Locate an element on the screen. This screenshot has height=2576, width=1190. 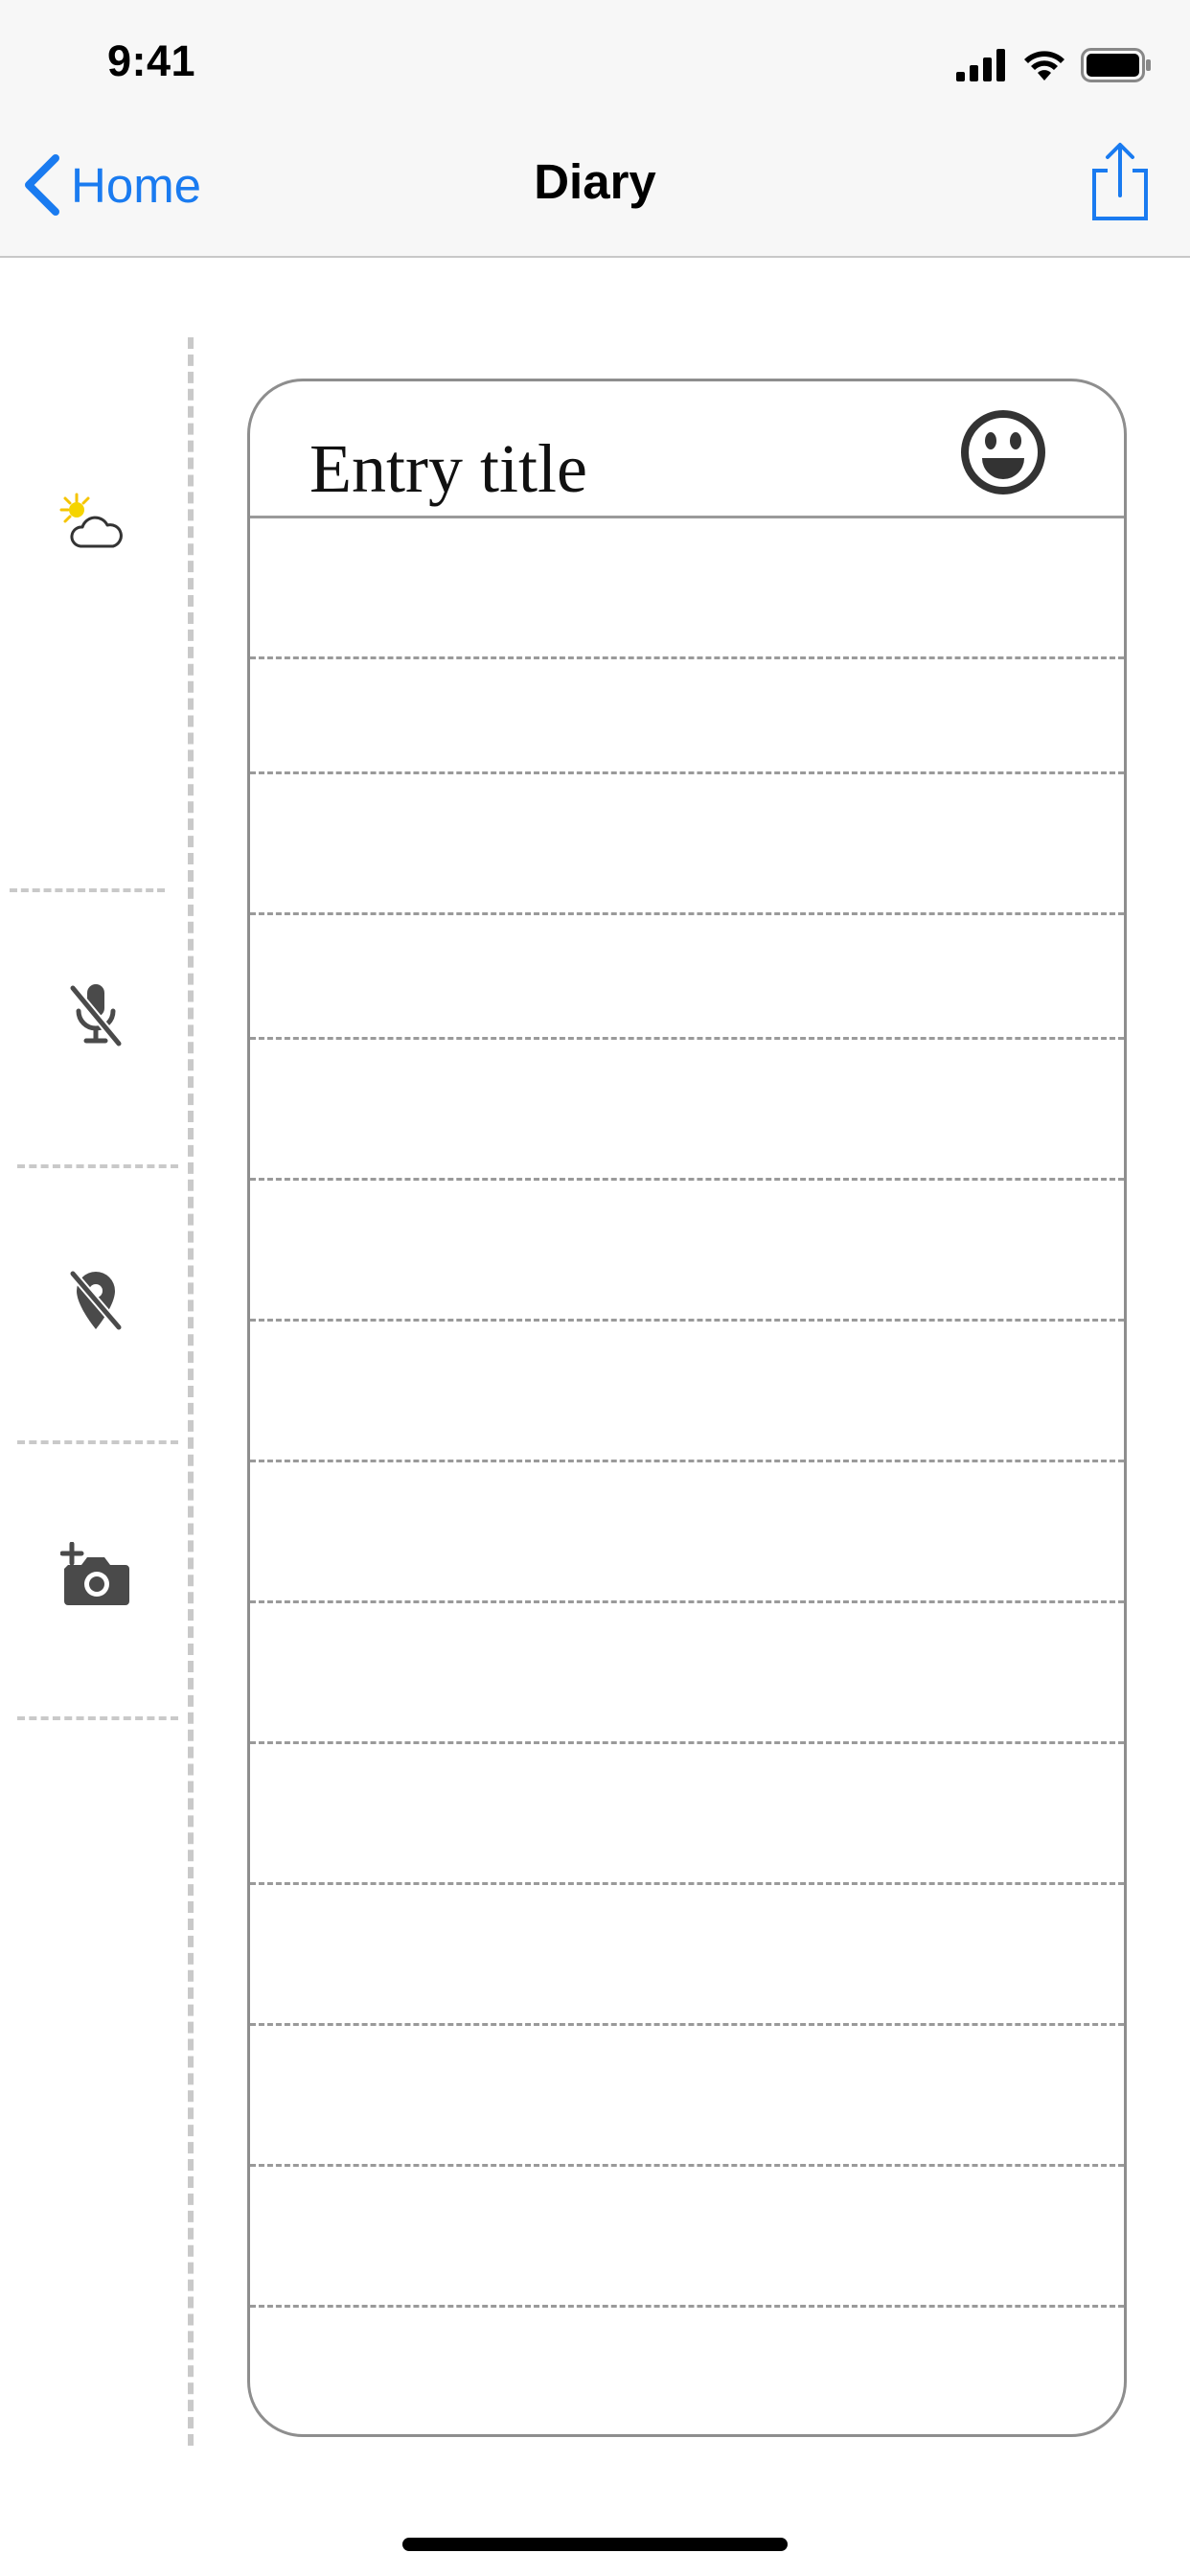
wifi-icon is located at coordinates (1044, 65).